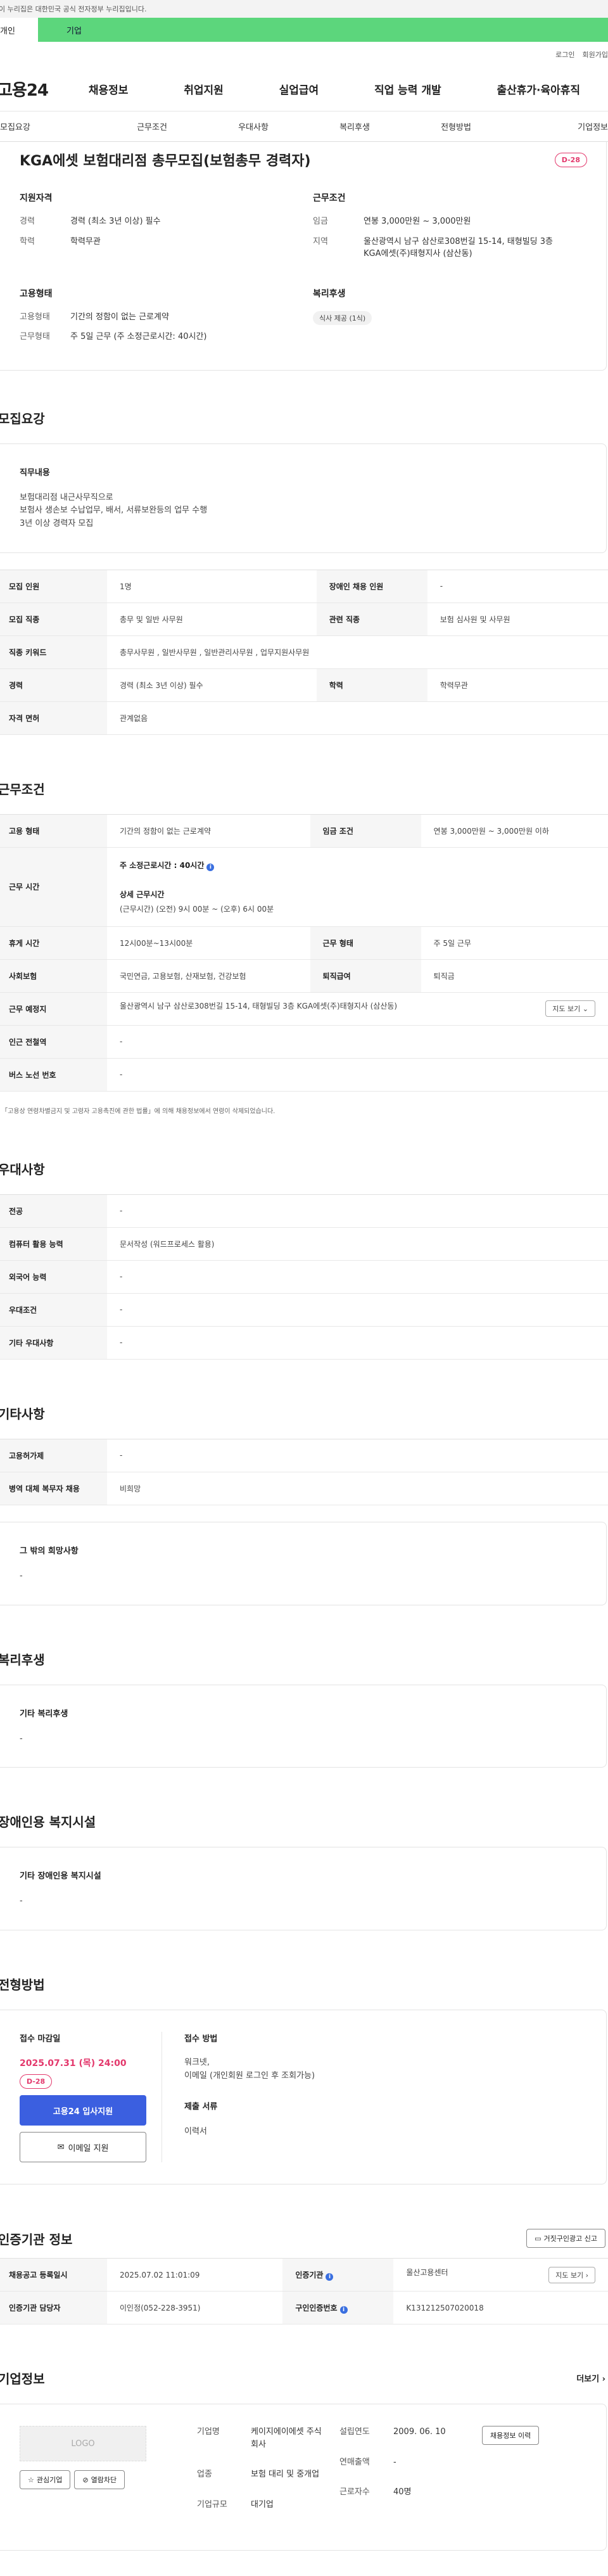  What do you see at coordinates (323, 30) in the screenshot?
I see `tab-company: 기업` at bounding box center [323, 30].